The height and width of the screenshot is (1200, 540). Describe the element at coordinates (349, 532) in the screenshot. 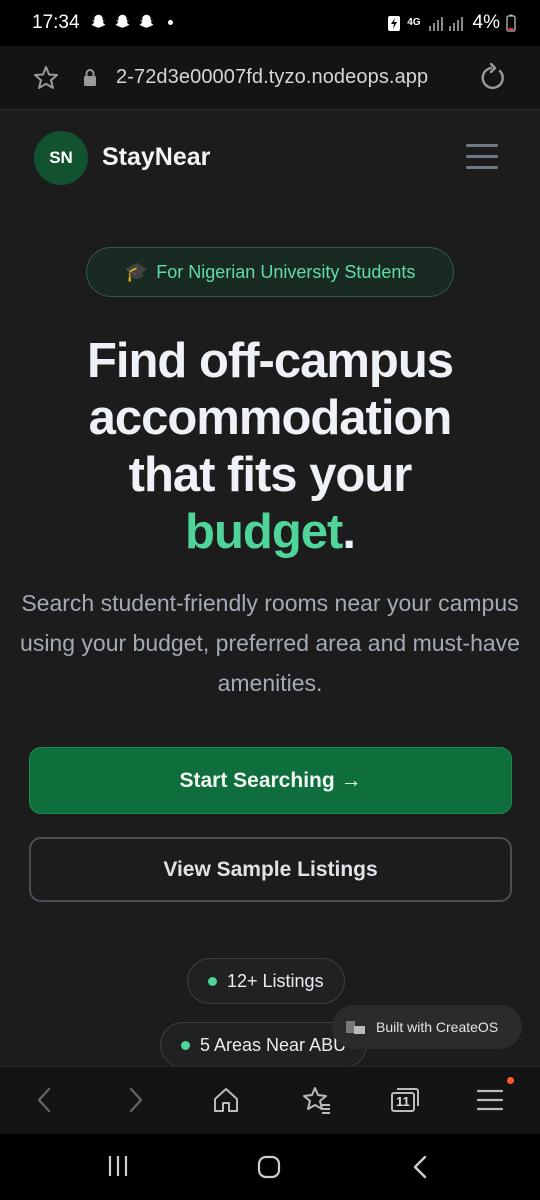

I see `hero-title-period: .` at that location.